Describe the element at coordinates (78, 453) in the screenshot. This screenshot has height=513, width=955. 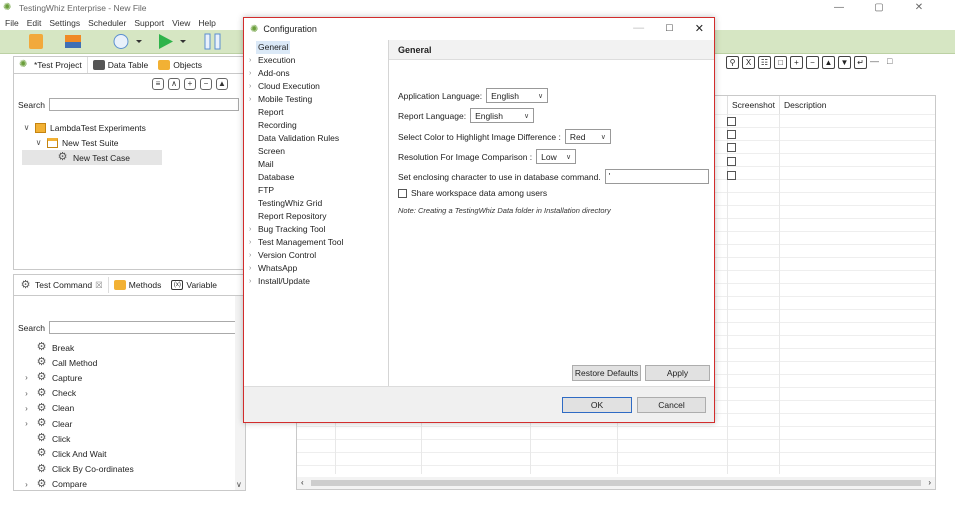
I see `list-item: ⚙ Click And Wait` at that location.